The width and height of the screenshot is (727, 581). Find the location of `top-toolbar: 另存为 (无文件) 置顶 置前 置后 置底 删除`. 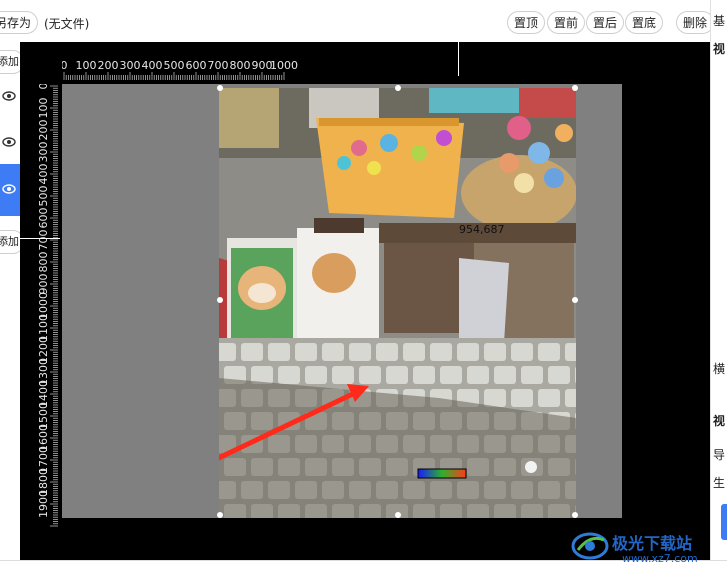

top-toolbar: 另存为 (无文件) 置顶 置前 置后 置底 删除 is located at coordinates (363, 21).